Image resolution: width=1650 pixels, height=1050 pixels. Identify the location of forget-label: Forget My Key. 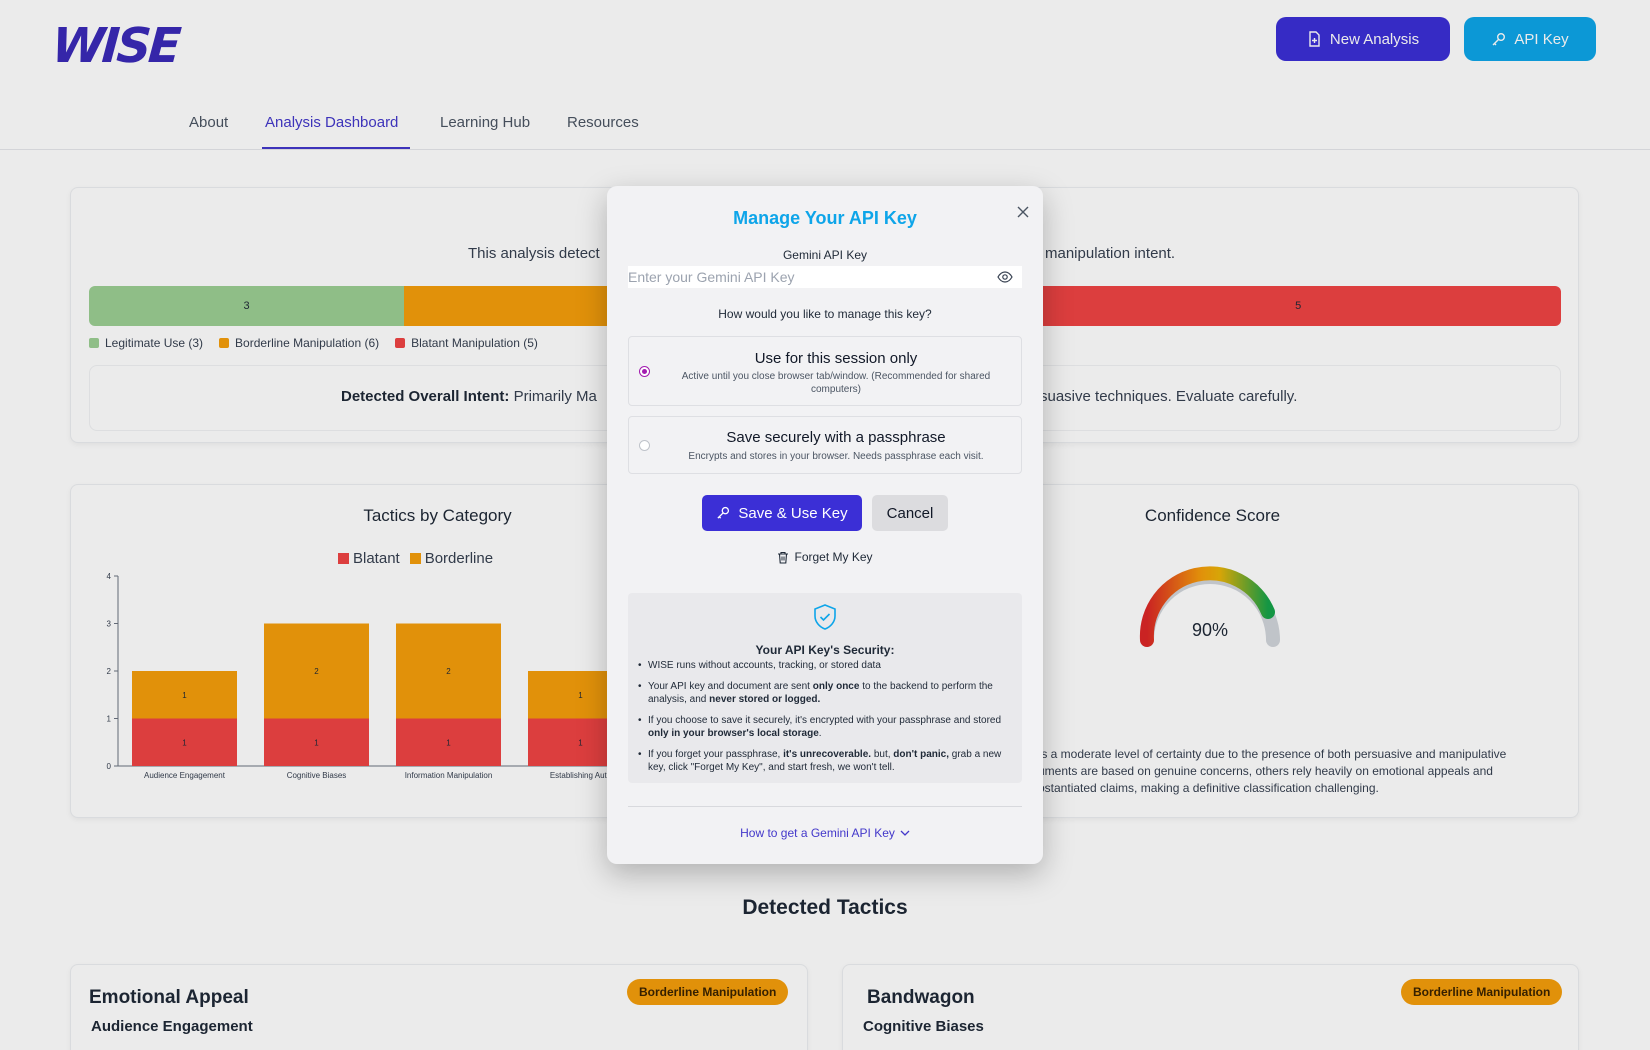
(833, 557).